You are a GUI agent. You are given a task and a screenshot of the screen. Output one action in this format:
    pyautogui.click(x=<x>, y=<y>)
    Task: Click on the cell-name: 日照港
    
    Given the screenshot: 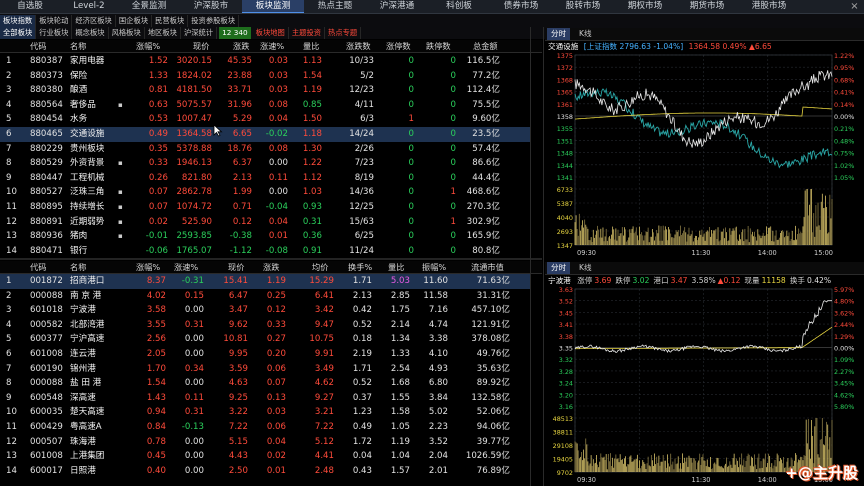 What is the action you would take?
    pyautogui.click(x=83, y=470)
    